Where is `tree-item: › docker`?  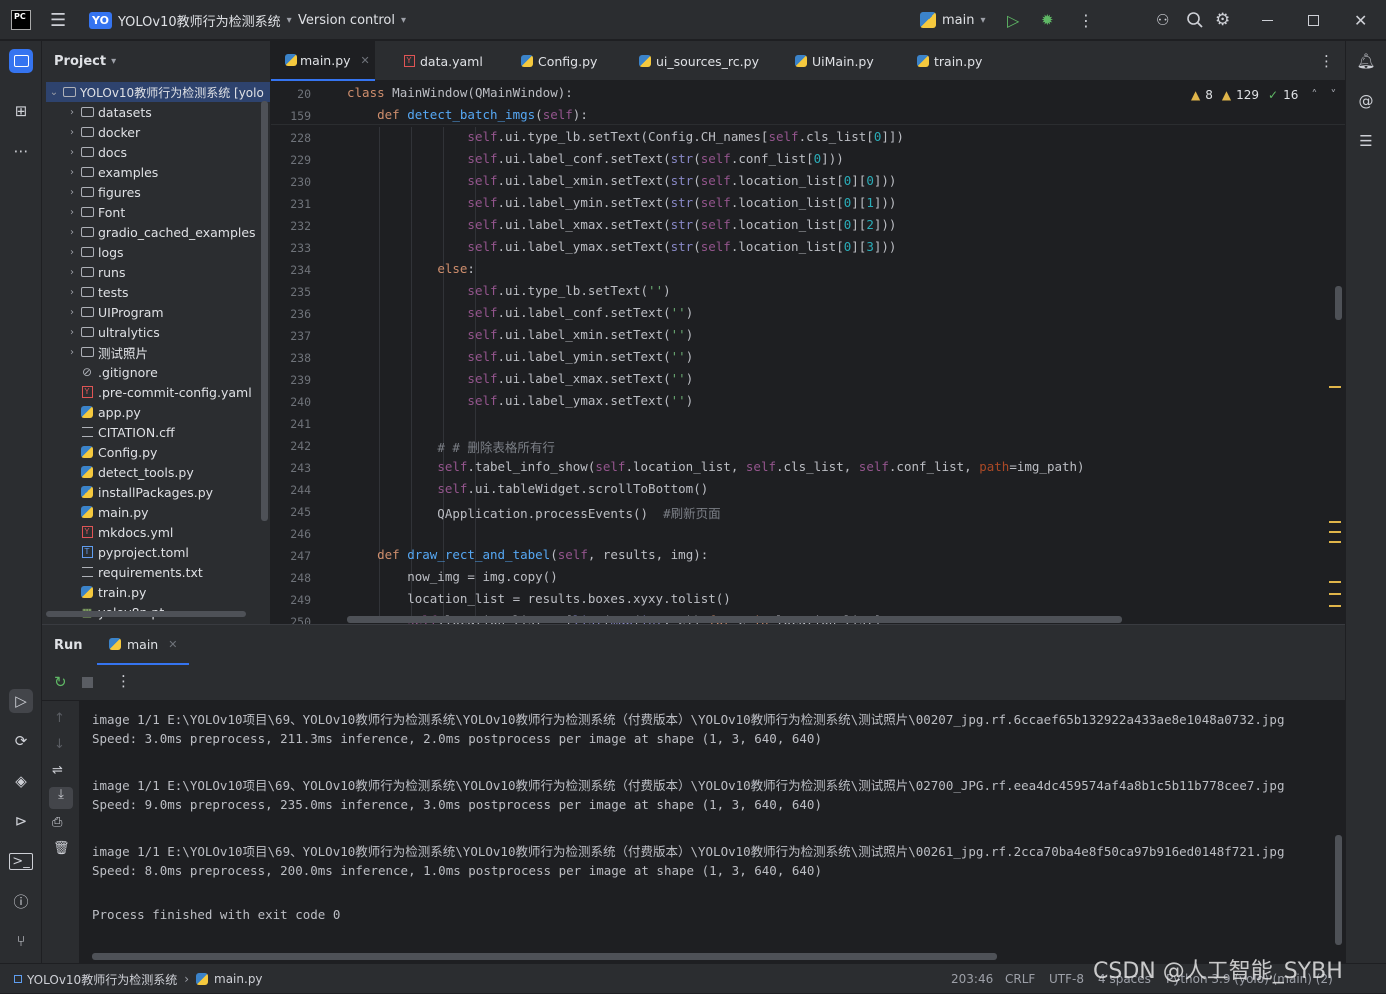
tree-item: › docker is located at coordinates (102, 132).